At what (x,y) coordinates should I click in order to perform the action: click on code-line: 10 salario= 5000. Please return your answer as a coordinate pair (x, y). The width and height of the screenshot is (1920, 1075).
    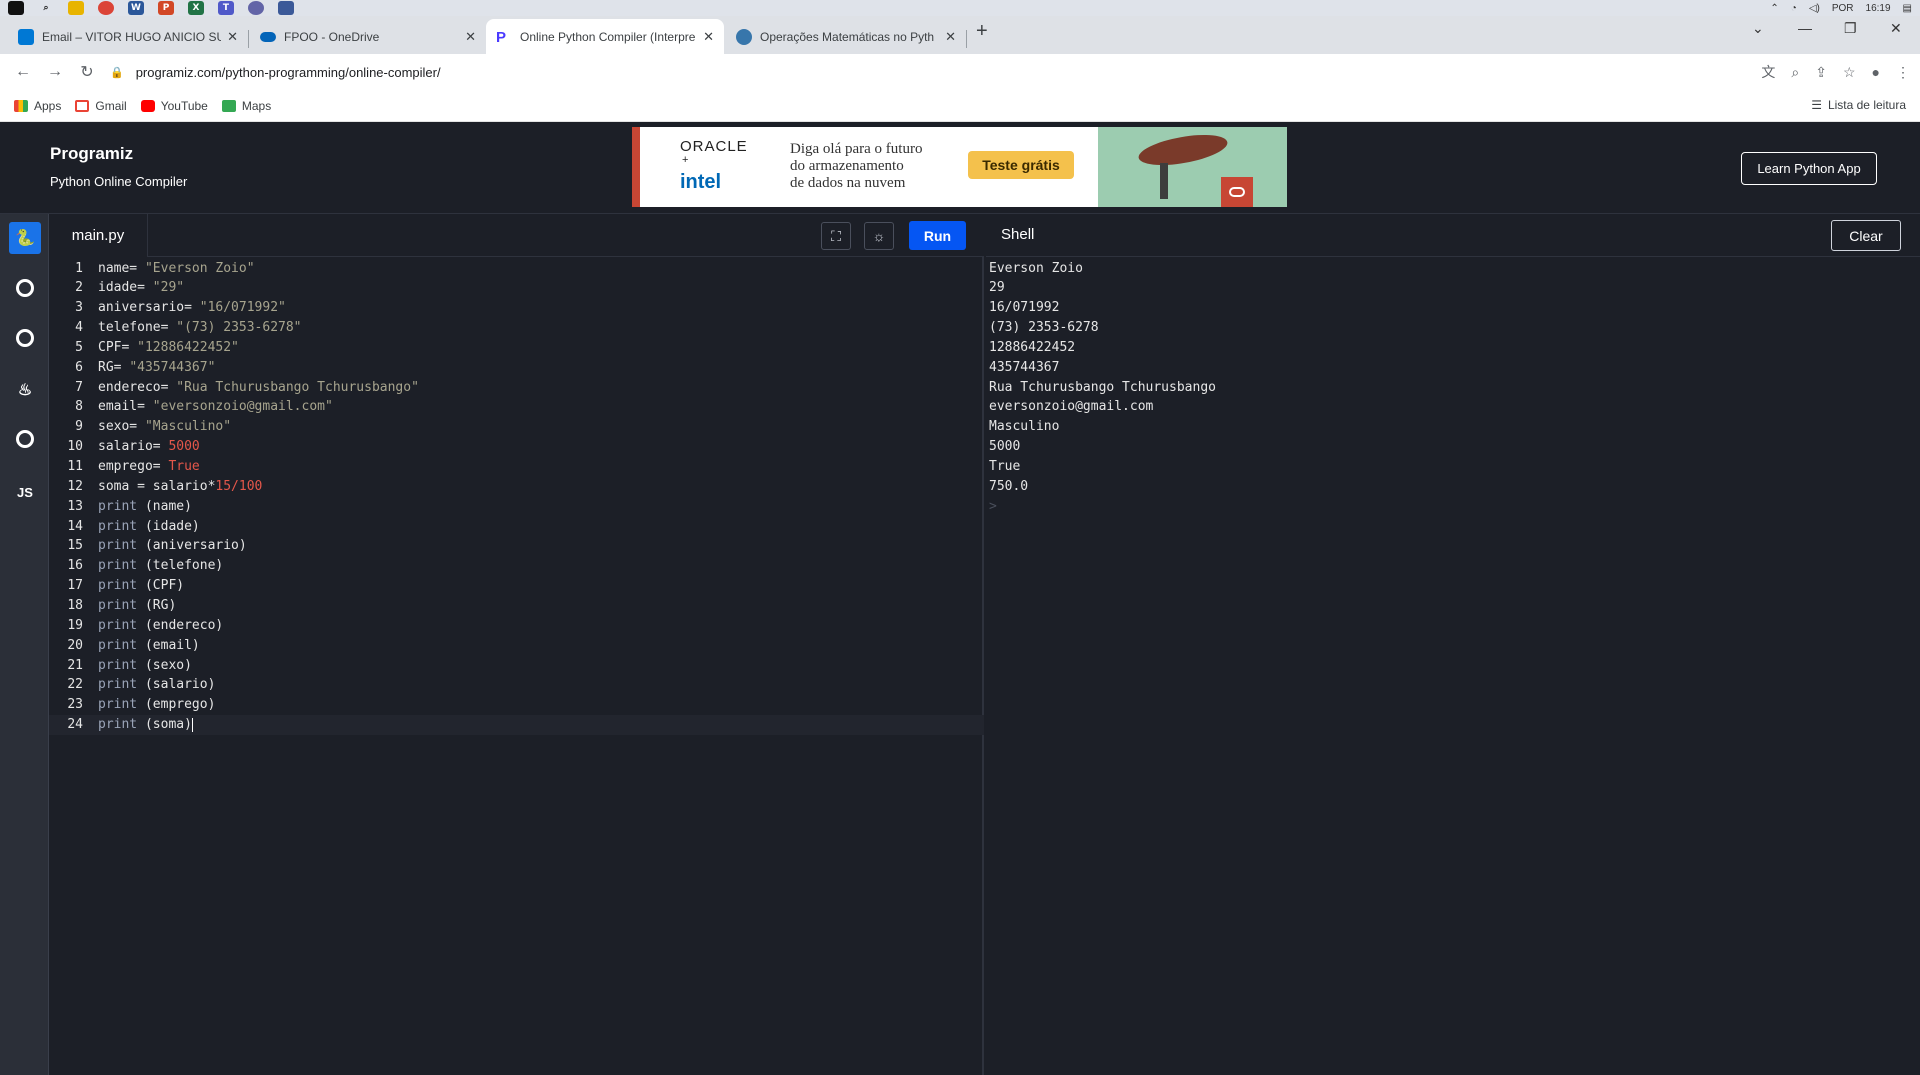
    Looking at the image, I should click on (516, 447).